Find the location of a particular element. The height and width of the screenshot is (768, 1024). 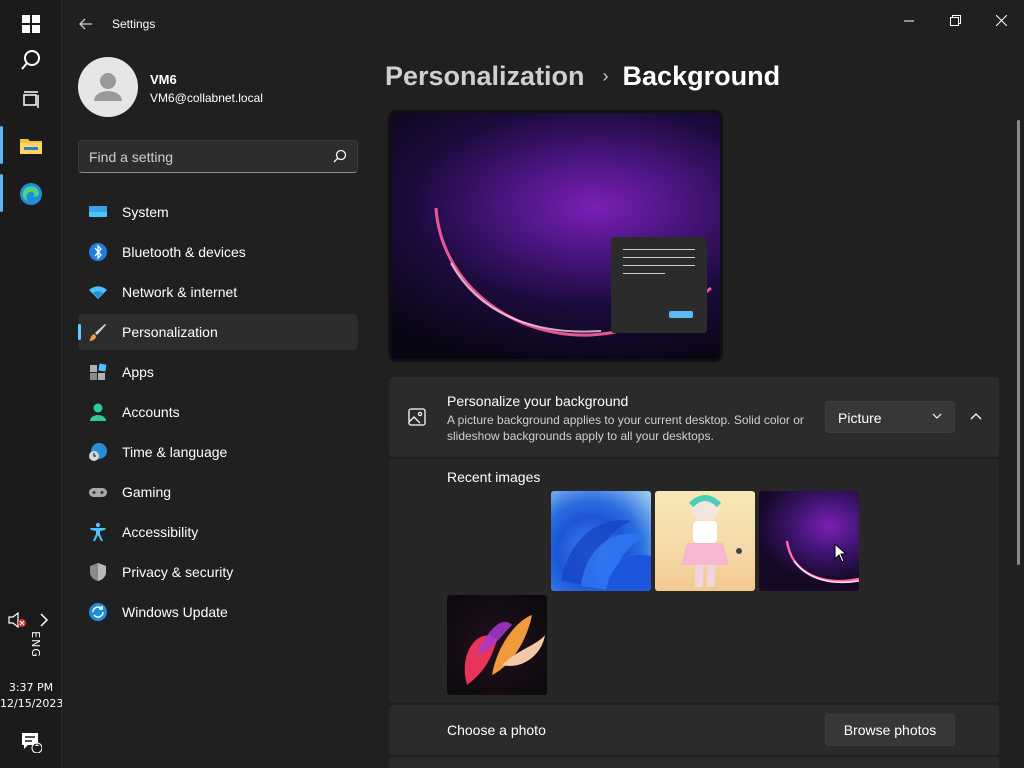

breadcrumb: Personalization › Background is located at coordinates (582, 76).